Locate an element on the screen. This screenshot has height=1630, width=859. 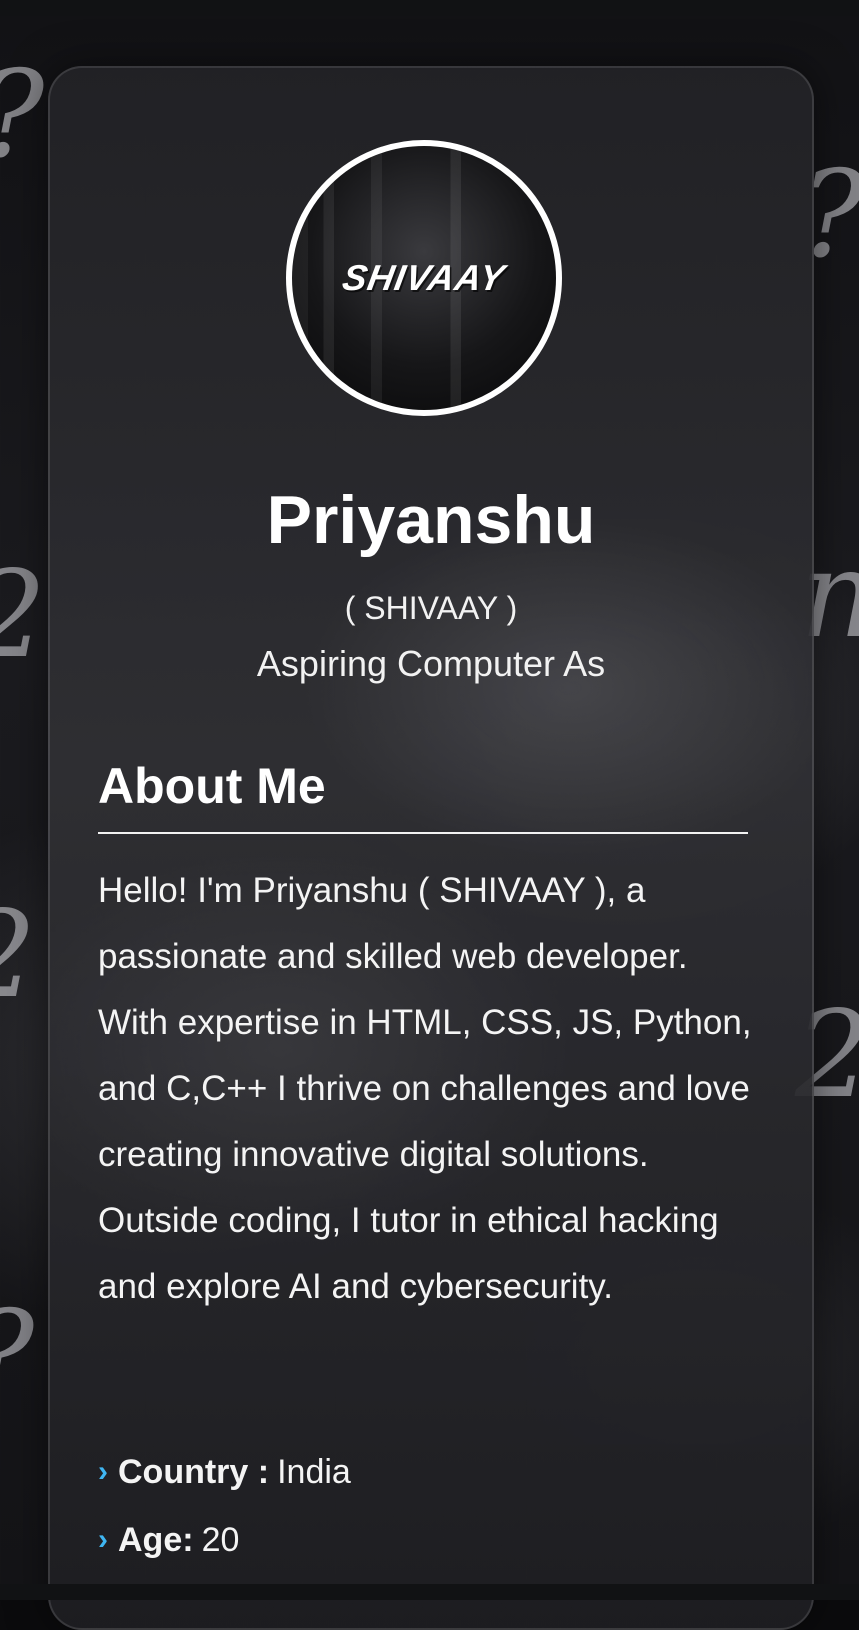
info-item-age: › Age: 20 is located at coordinates (224, 1540).